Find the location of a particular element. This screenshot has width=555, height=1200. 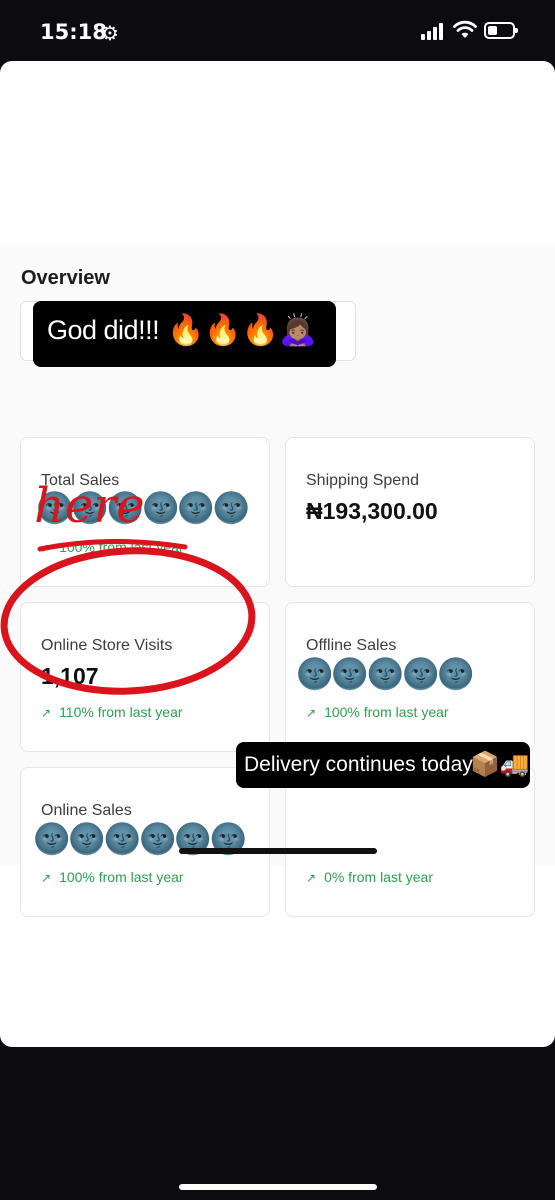

metric-card-unlabeled: ↗ 0% from last year is located at coordinates (410, 842).